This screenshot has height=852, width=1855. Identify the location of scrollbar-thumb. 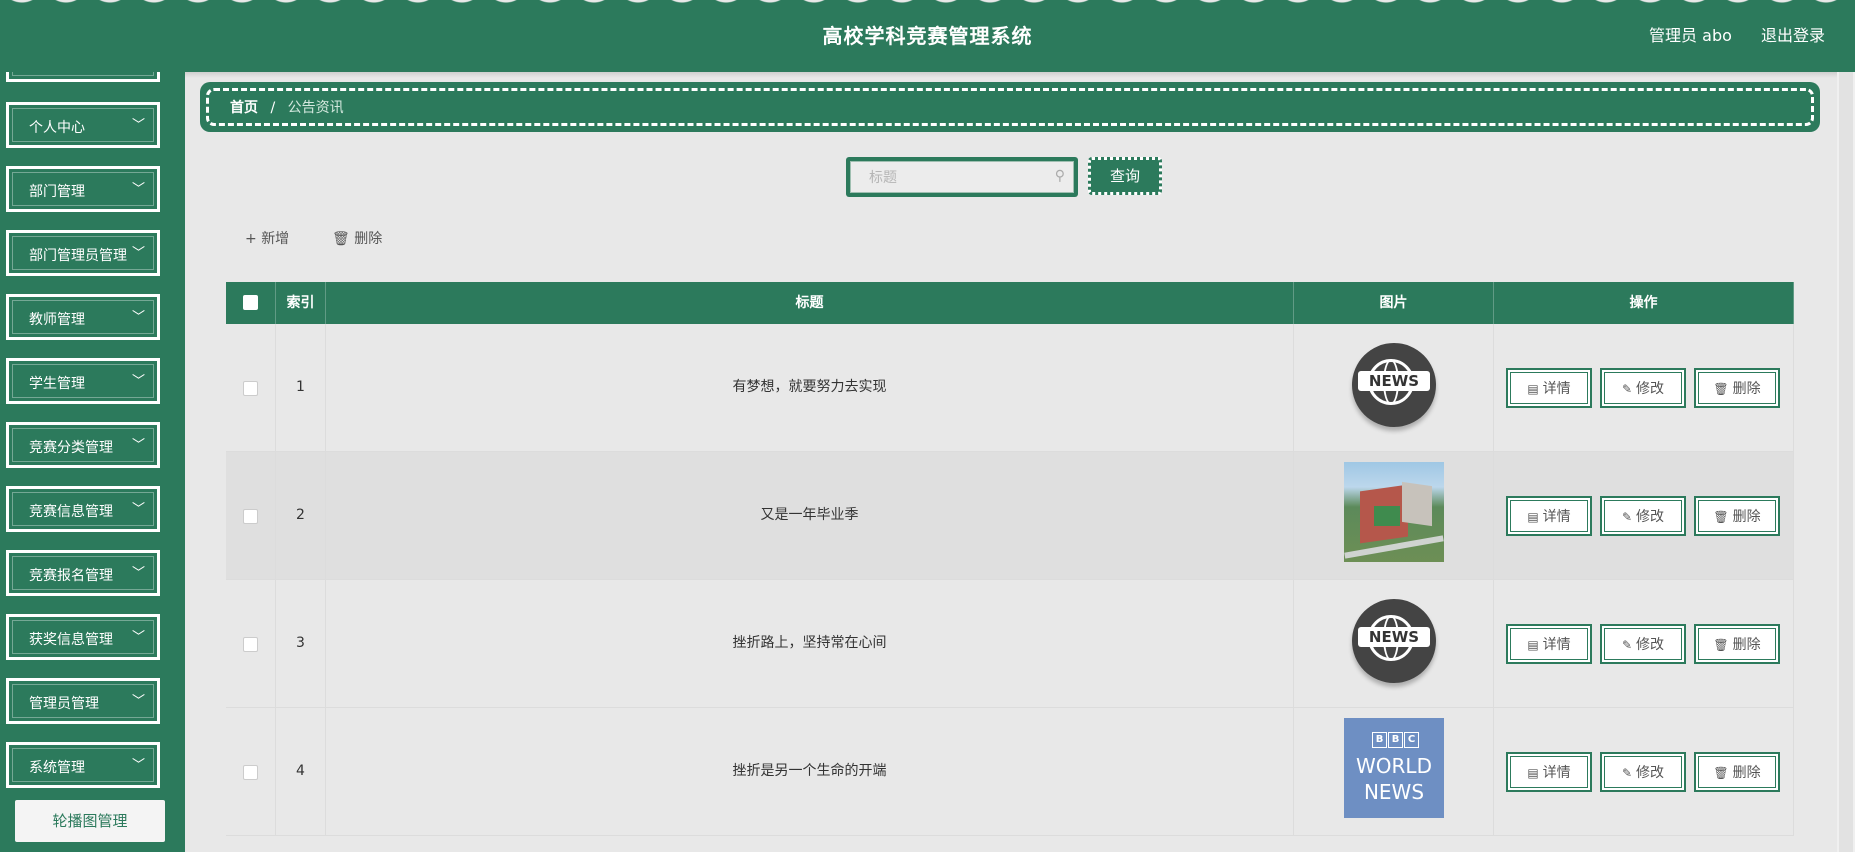
(1846, 462).